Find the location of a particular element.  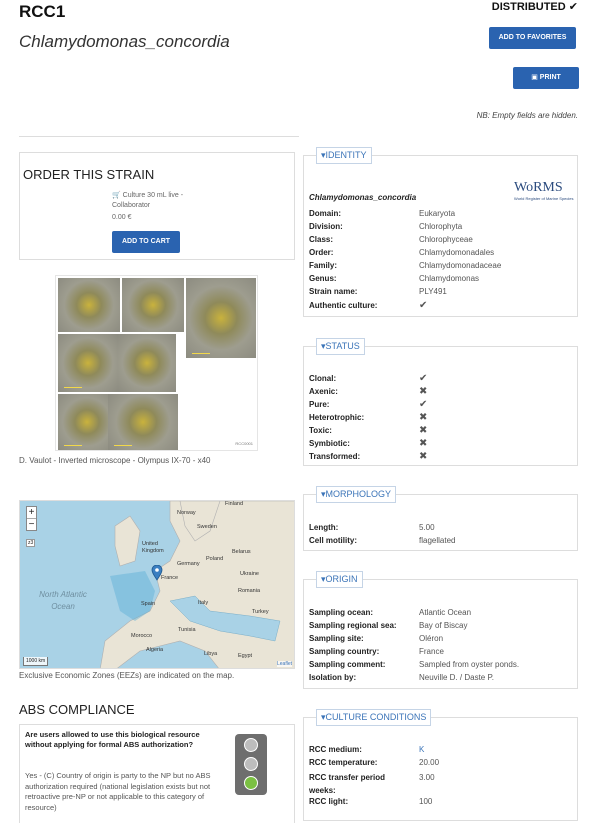

cart-icon: 🛒 is located at coordinates (116, 195).